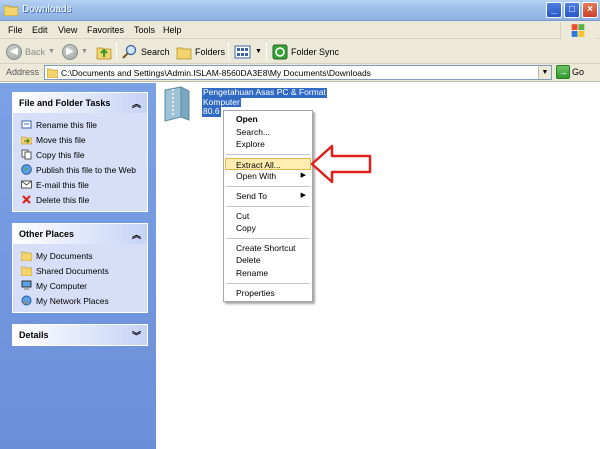 The height and width of the screenshot is (449, 600). What do you see at coordinates (268, 248) in the screenshot?
I see `menu-item-create-shortcut: Create Shortcut` at bounding box center [268, 248].